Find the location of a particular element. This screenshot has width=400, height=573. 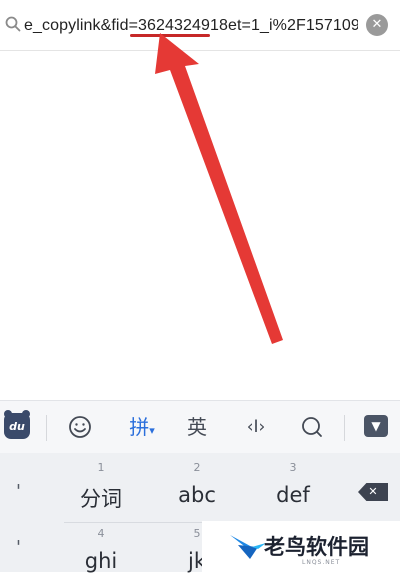

baidu-input-logo-icon: du is located at coordinates (17, 424).